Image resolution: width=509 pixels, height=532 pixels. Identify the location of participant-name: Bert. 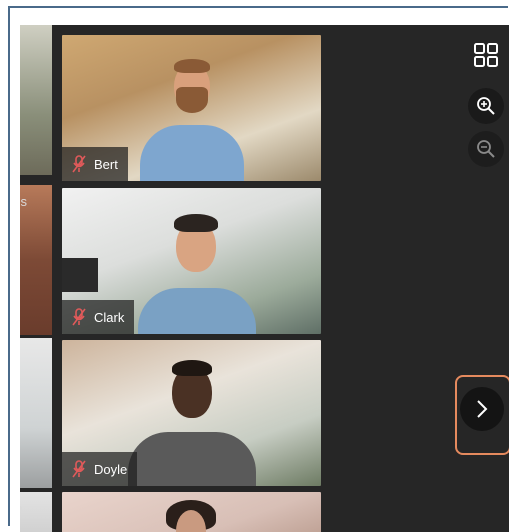
(106, 164).